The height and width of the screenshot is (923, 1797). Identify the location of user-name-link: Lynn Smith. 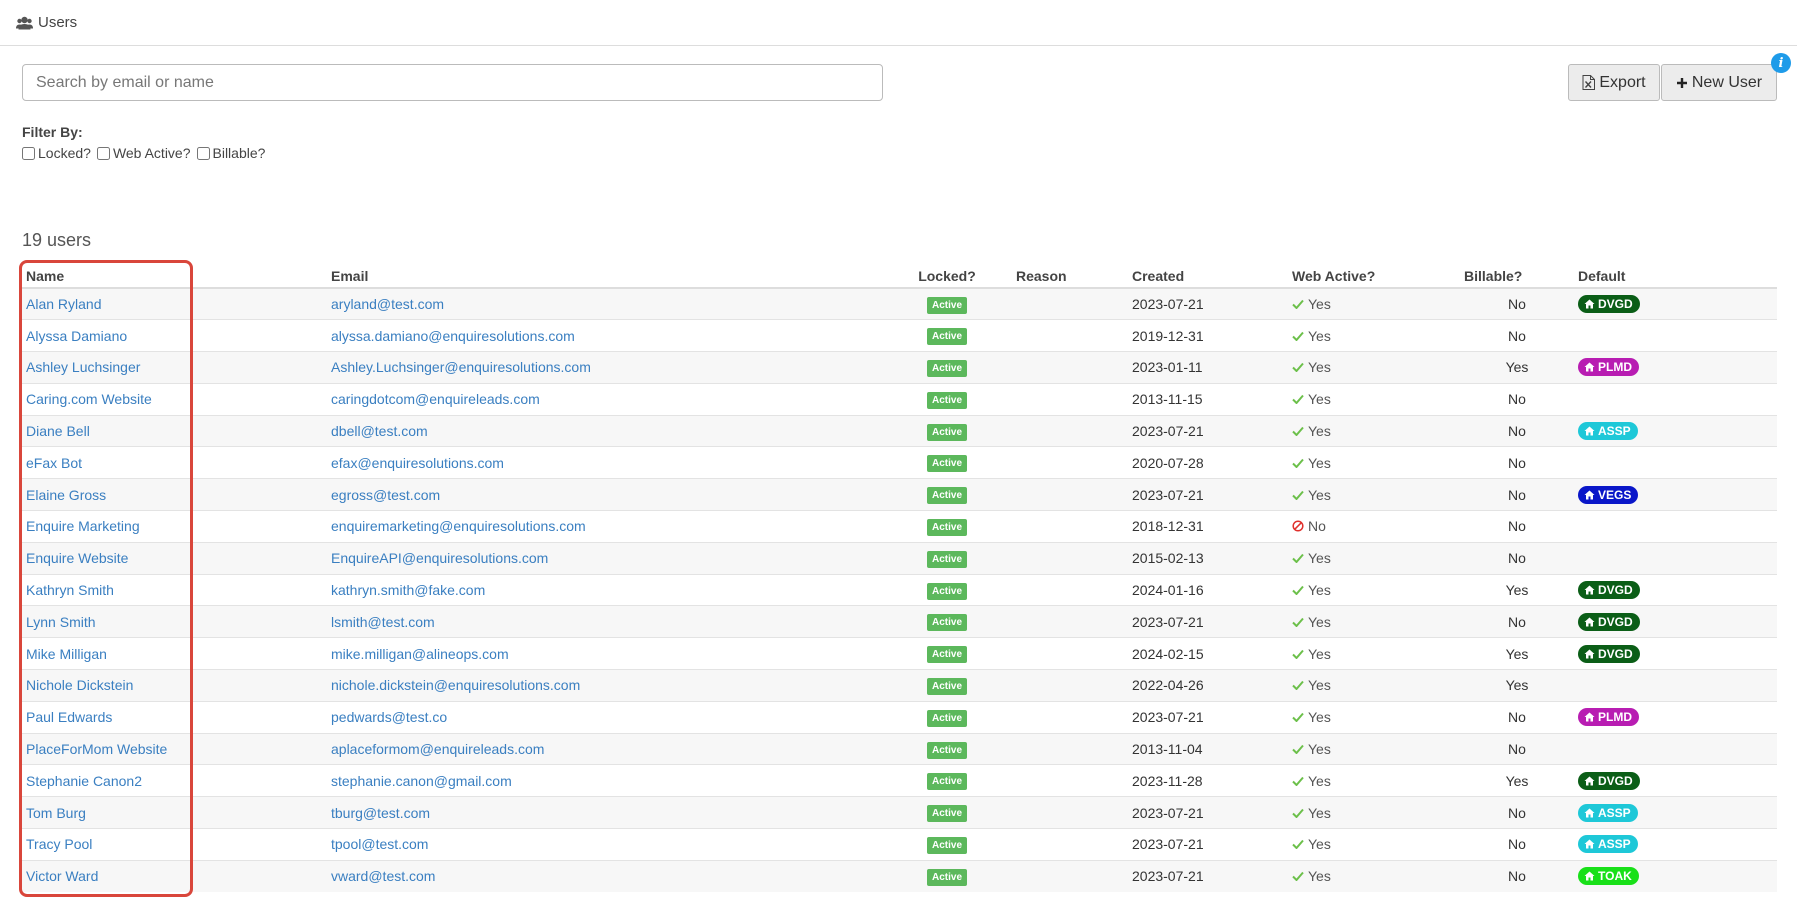
(61, 622).